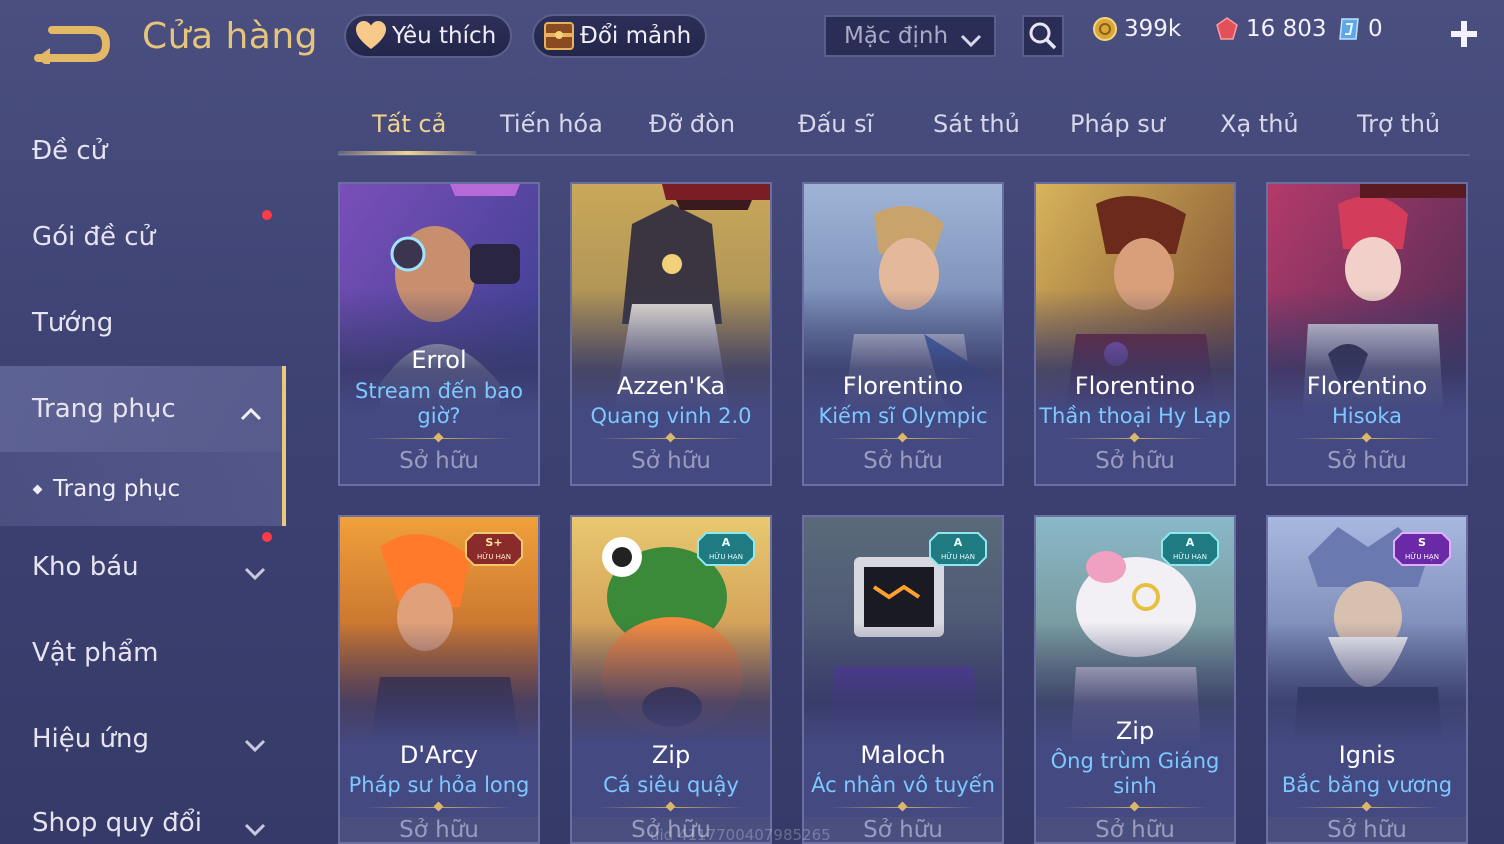 The width and height of the screenshot is (1504, 844). I want to click on back-button, so click(71, 43).